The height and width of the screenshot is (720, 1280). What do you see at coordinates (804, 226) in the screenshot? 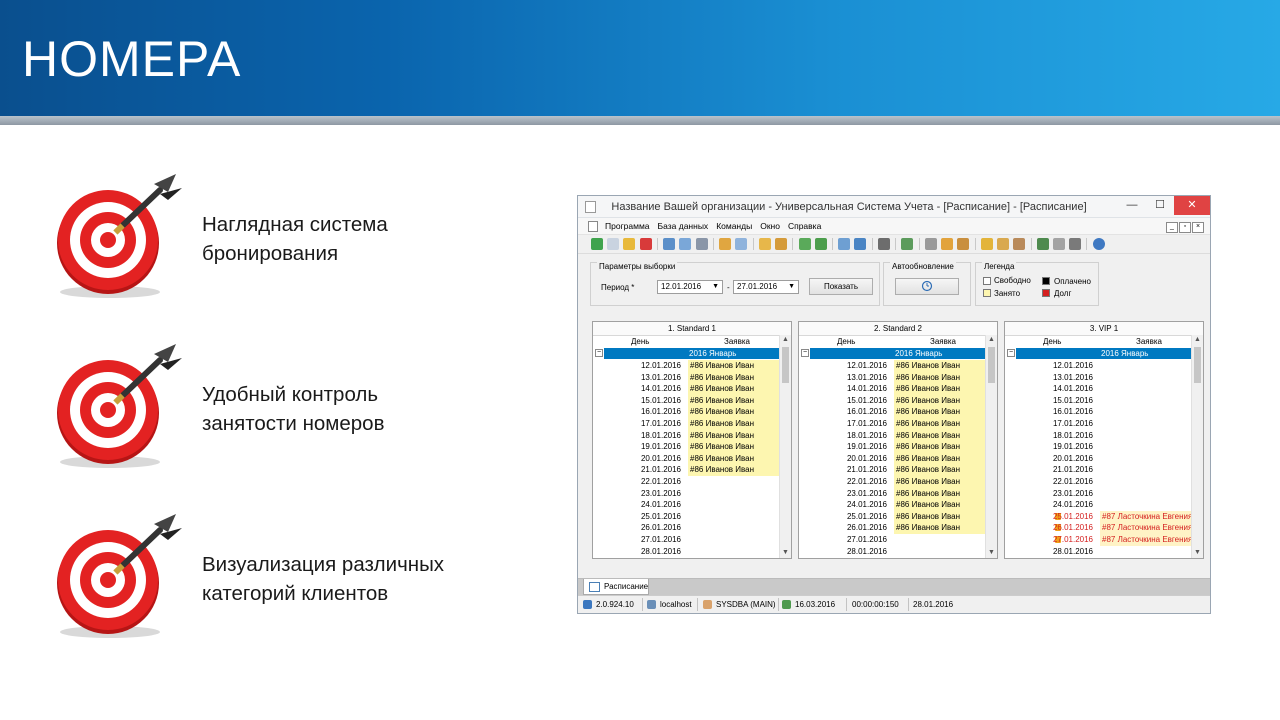
I see `menu-help: Справка` at bounding box center [804, 226].